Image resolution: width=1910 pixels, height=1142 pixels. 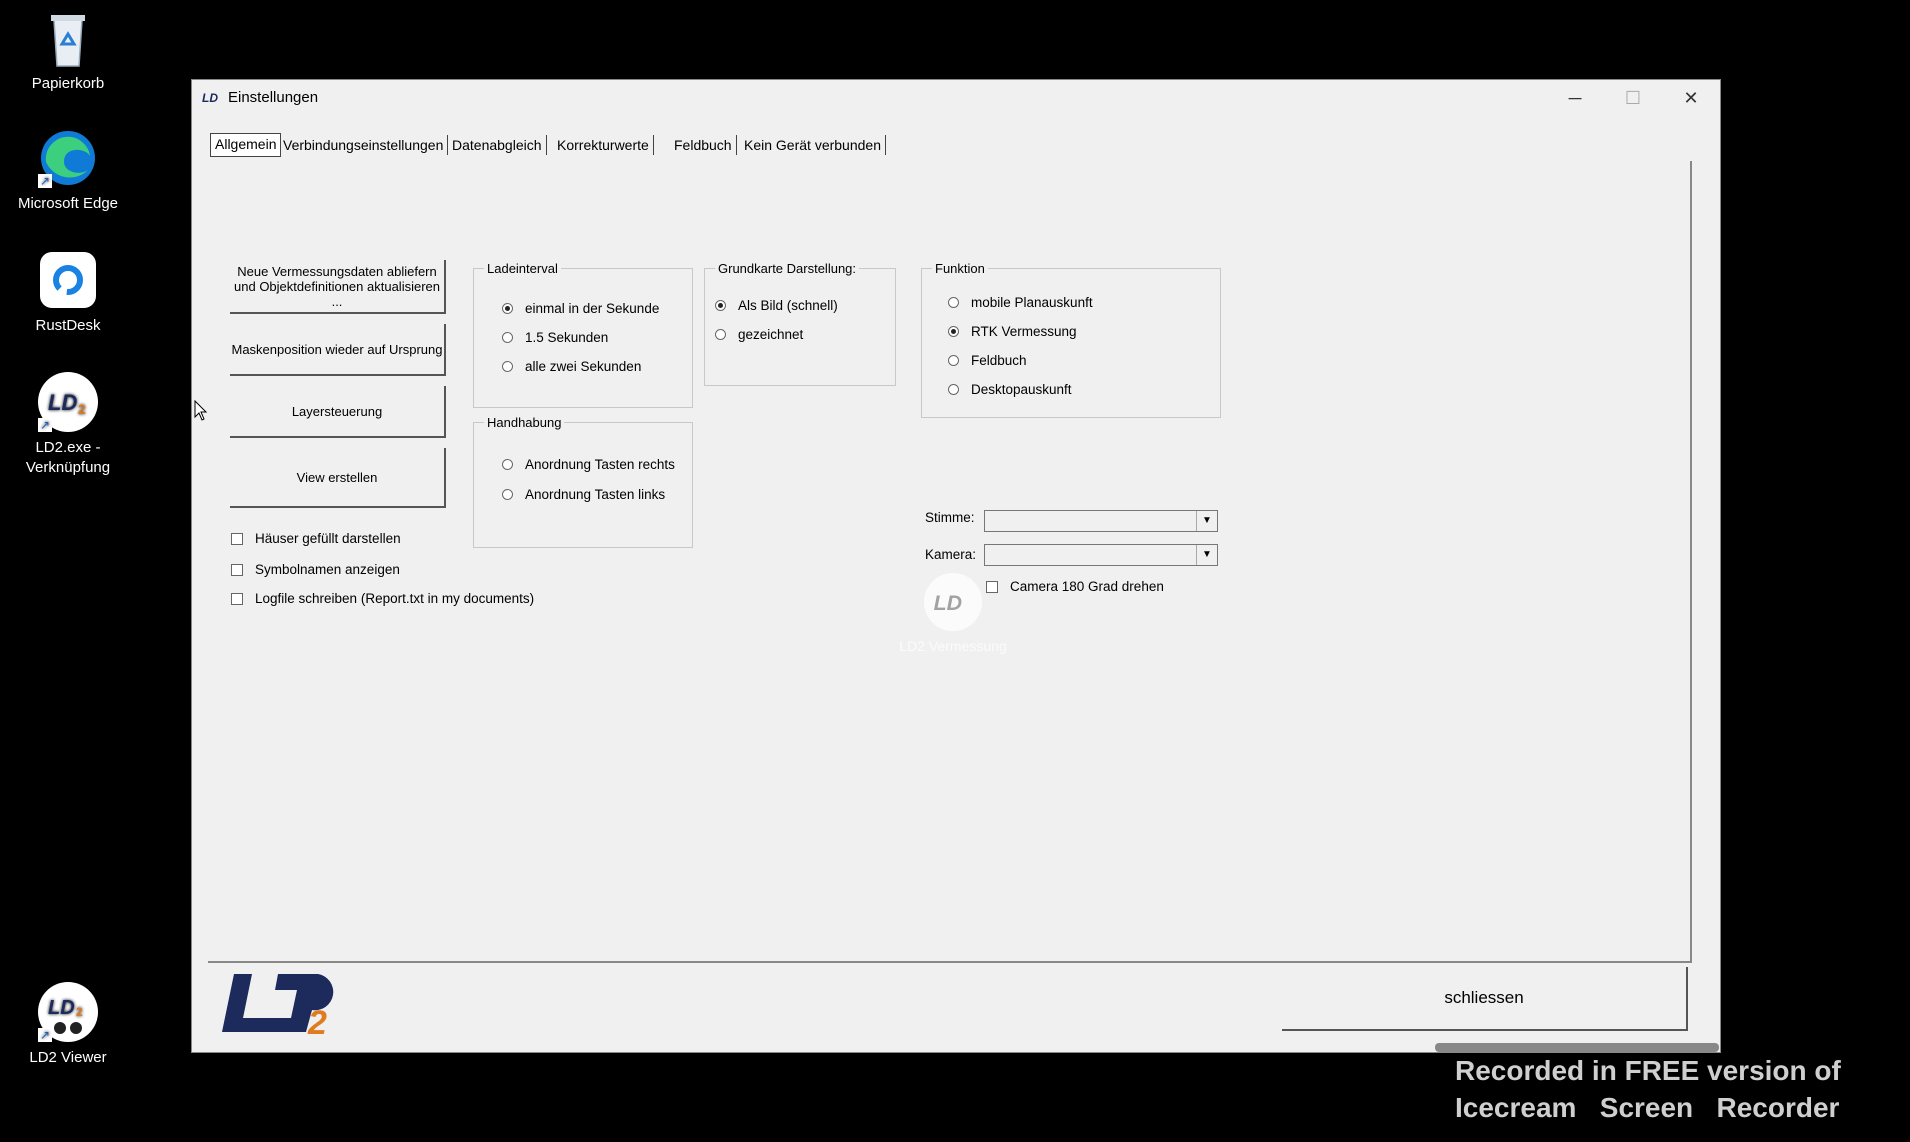 What do you see at coordinates (364, 145) in the screenshot?
I see `tab-verbindungseinstellungen: Verbindungseinstellungen` at bounding box center [364, 145].